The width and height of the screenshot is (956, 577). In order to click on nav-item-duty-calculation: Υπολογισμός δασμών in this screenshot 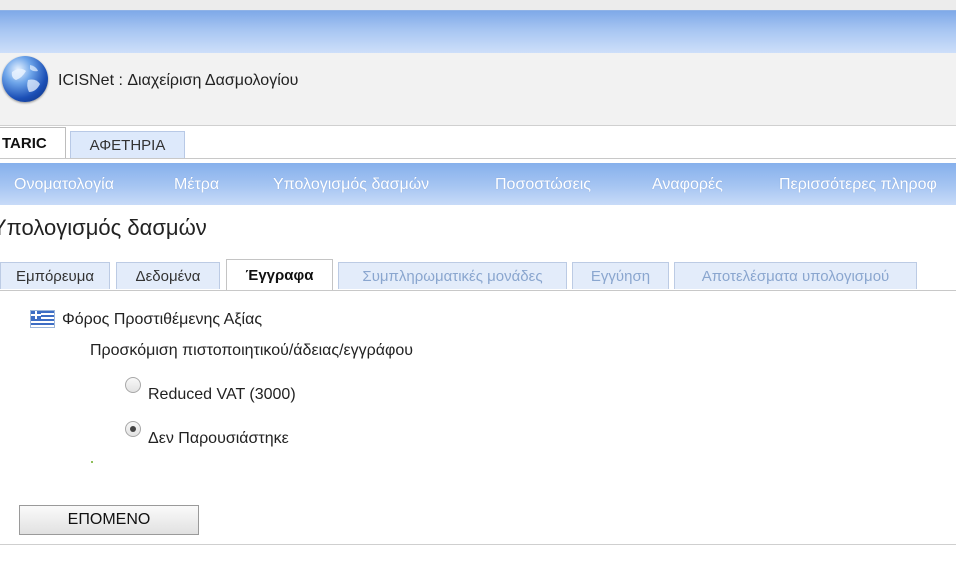, I will do `click(351, 184)`.